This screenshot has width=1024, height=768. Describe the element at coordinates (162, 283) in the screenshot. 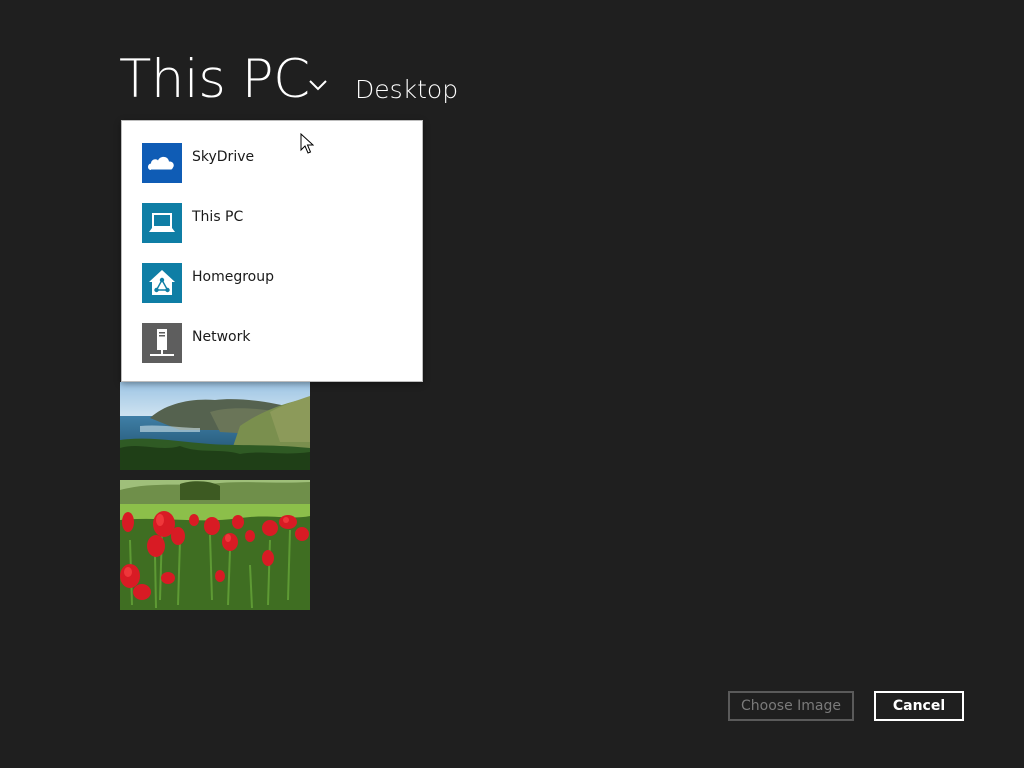

I see `homegroup-icon` at that location.